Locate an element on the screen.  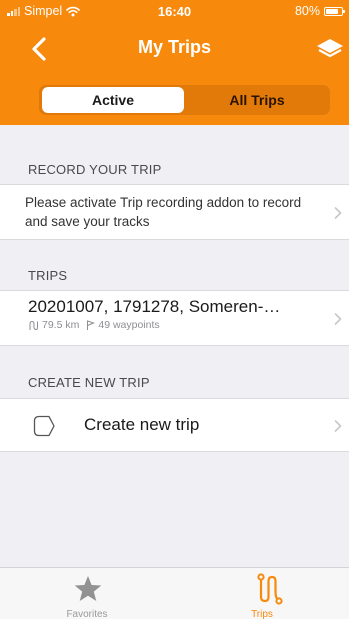
trip-distance: 79.5 km is located at coordinates (61, 325).